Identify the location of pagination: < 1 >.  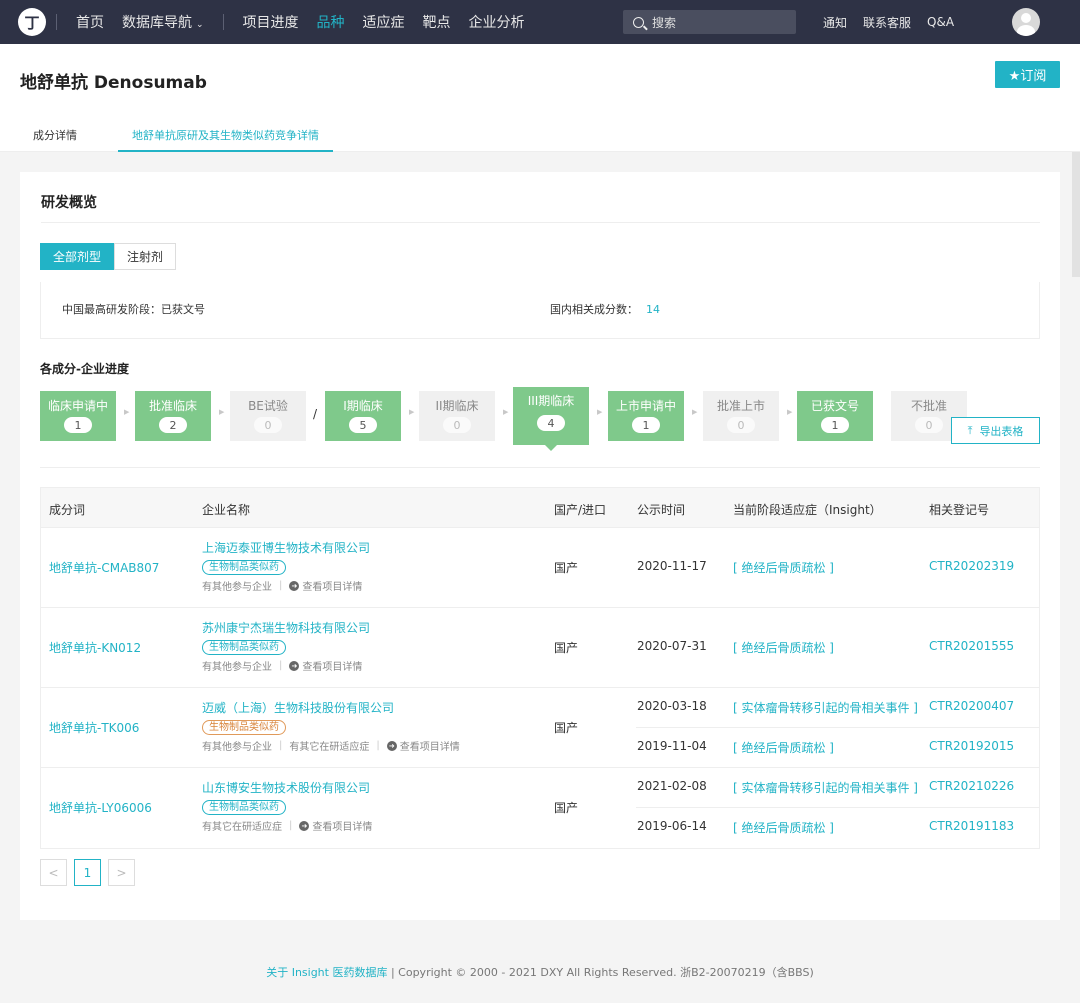
(91, 872).